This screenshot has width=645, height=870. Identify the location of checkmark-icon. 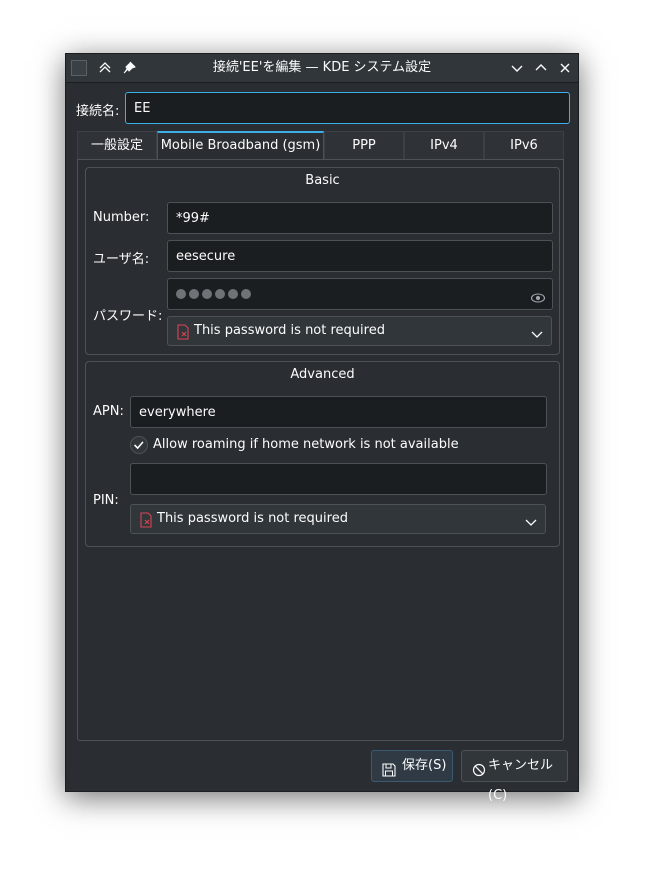
(138, 445).